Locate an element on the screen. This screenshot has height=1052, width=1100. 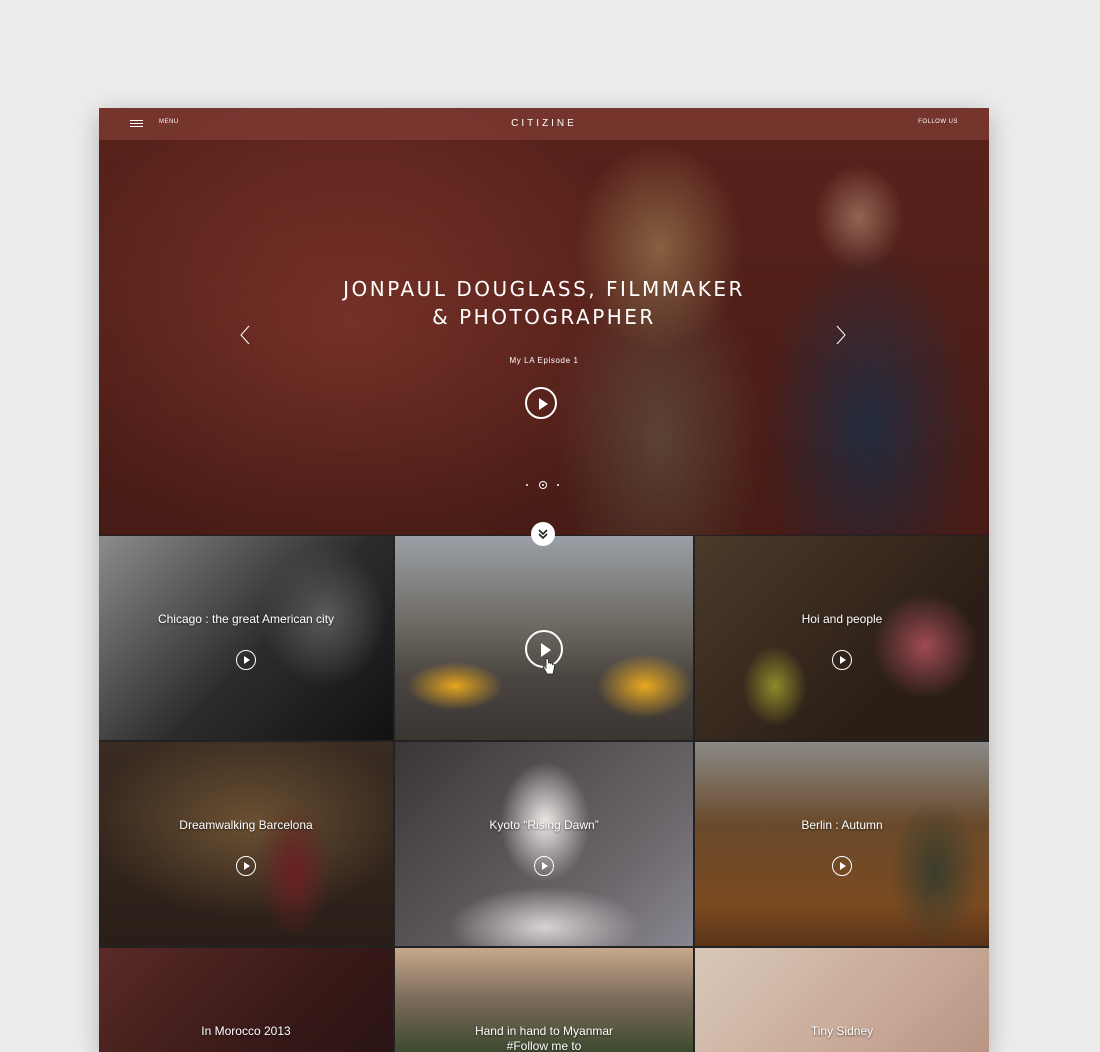
tile-caption: Berlin : Autumn is located at coordinates (842, 825).